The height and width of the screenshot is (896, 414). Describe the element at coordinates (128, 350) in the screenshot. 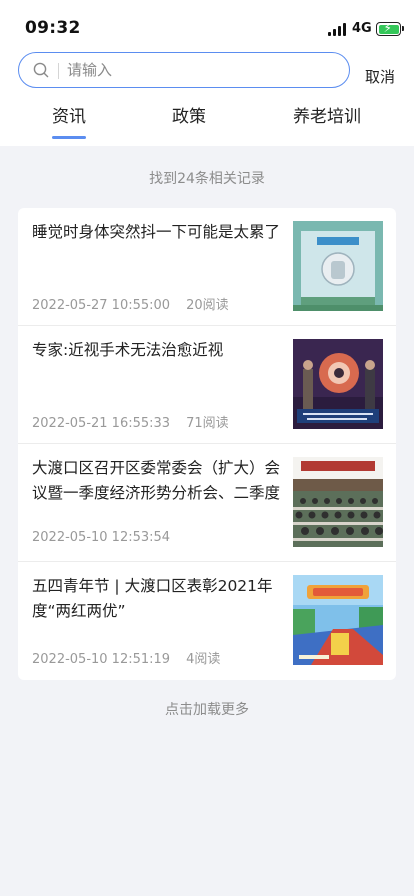

I see `article-title: 专家:近视手术无法治愈近视` at that location.